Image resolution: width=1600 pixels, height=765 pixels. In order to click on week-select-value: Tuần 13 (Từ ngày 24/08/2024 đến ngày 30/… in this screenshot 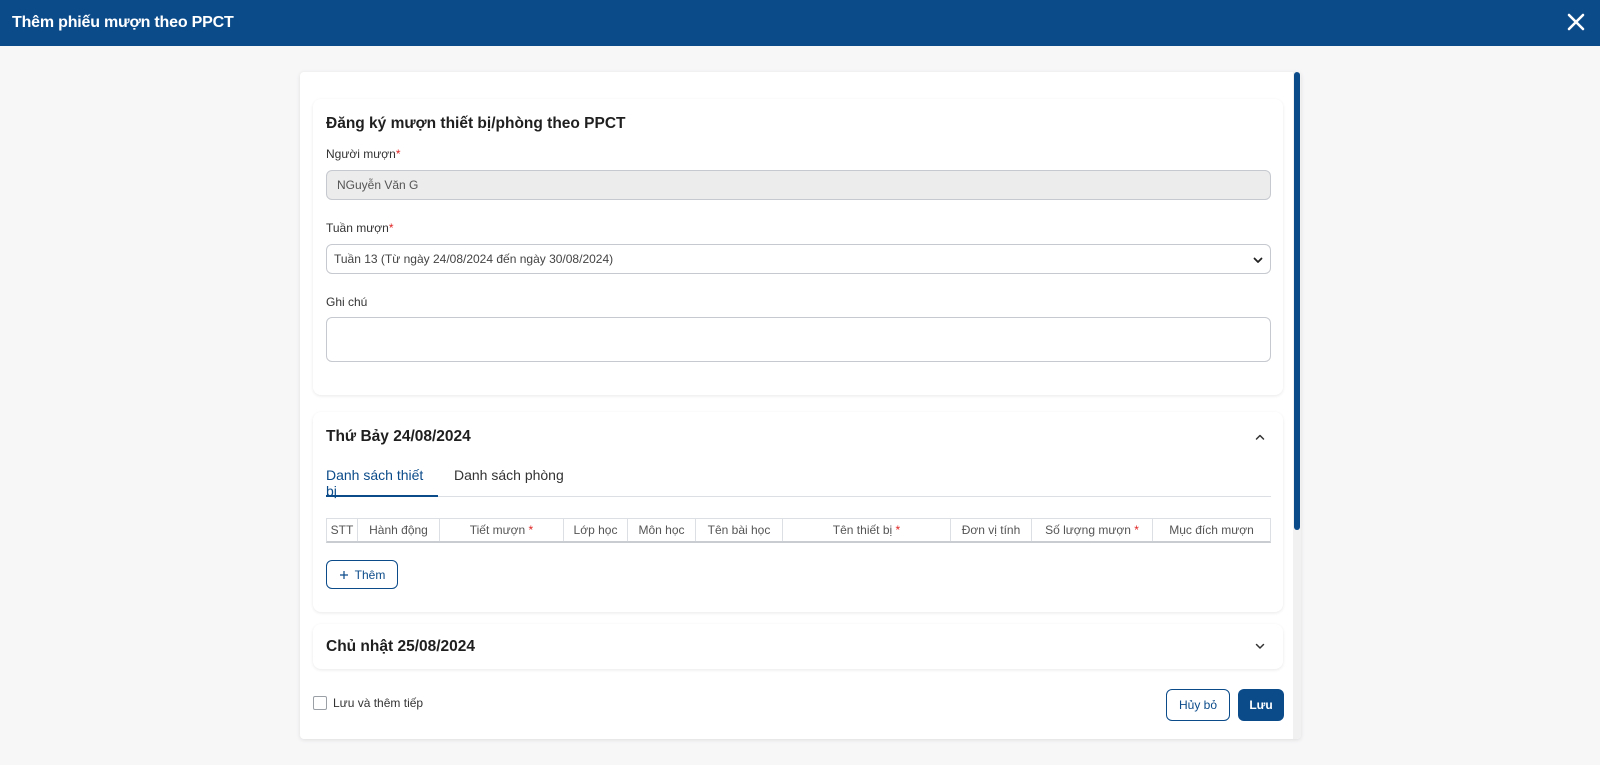, I will do `click(474, 259)`.